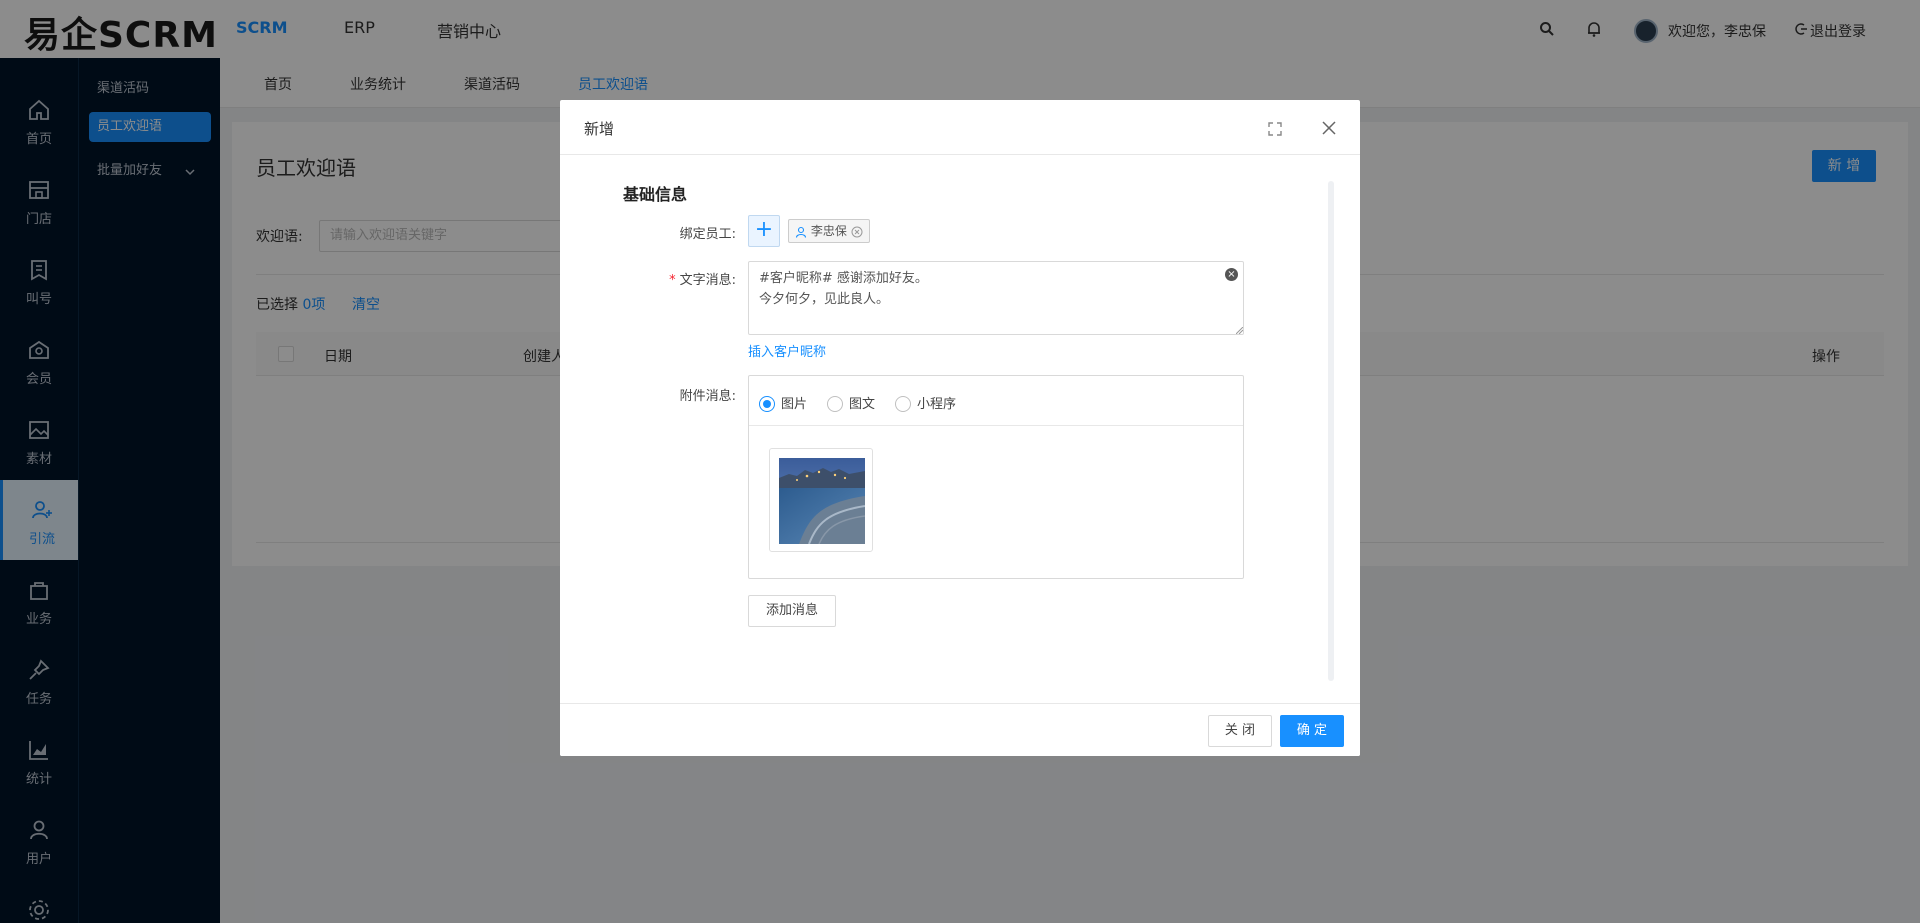 Image resolution: width=1920 pixels, height=923 pixels. What do you see at coordinates (862, 404) in the screenshot?
I see `radio-article-label: 图文` at bounding box center [862, 404].